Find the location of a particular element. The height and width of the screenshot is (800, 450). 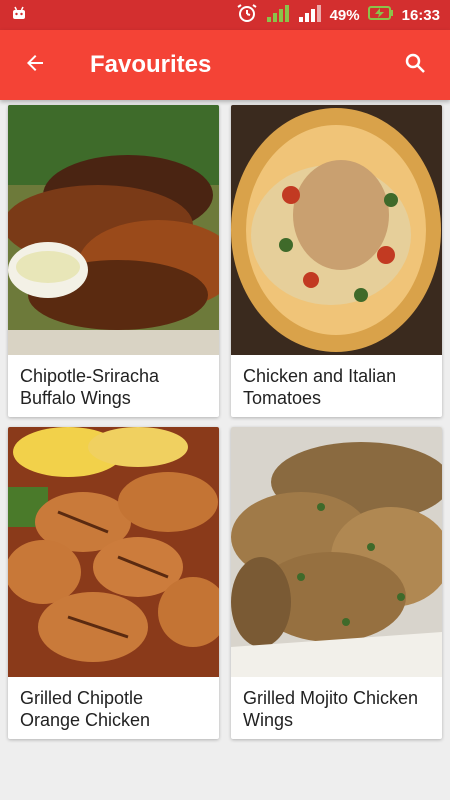

search-icon is located at coordinates (415, 65).